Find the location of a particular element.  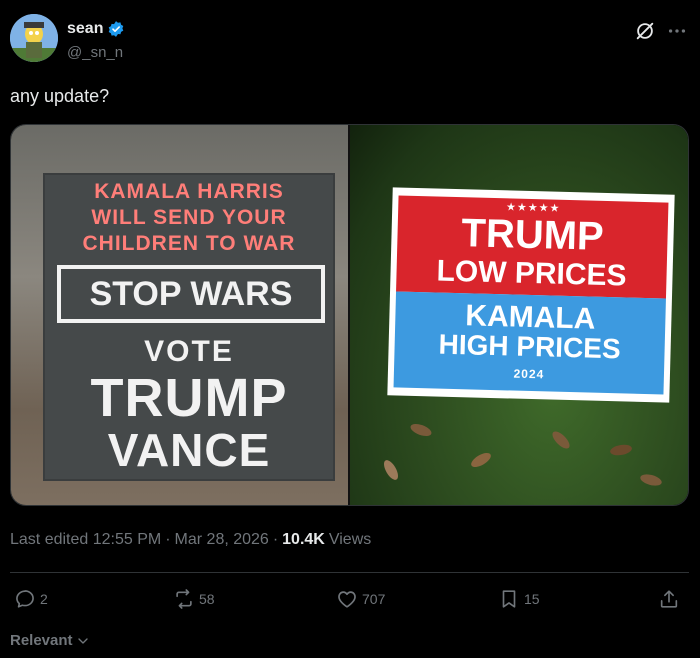

reply-button: 2 is located at coordinates (31, 599).